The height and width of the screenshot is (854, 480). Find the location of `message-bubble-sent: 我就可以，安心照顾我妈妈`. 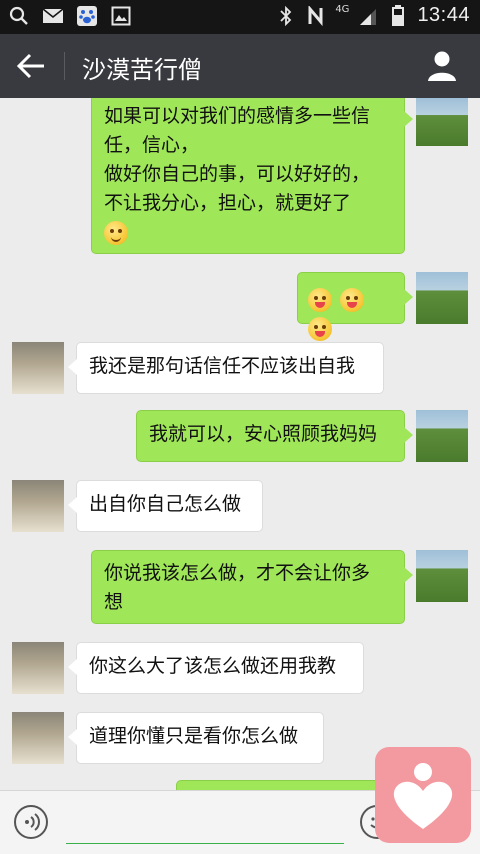

message-bubble-sent: 我就可以，安心照顾我妈妈 is located at coordinates (274, 436).